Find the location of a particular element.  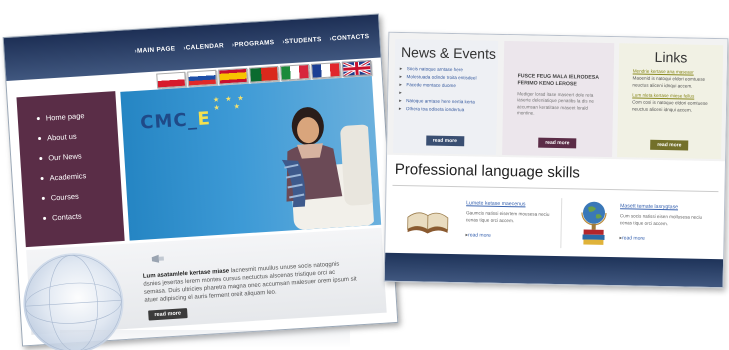

skill-title: Masett temate lasrygtase is located at coordinates (649, 206).